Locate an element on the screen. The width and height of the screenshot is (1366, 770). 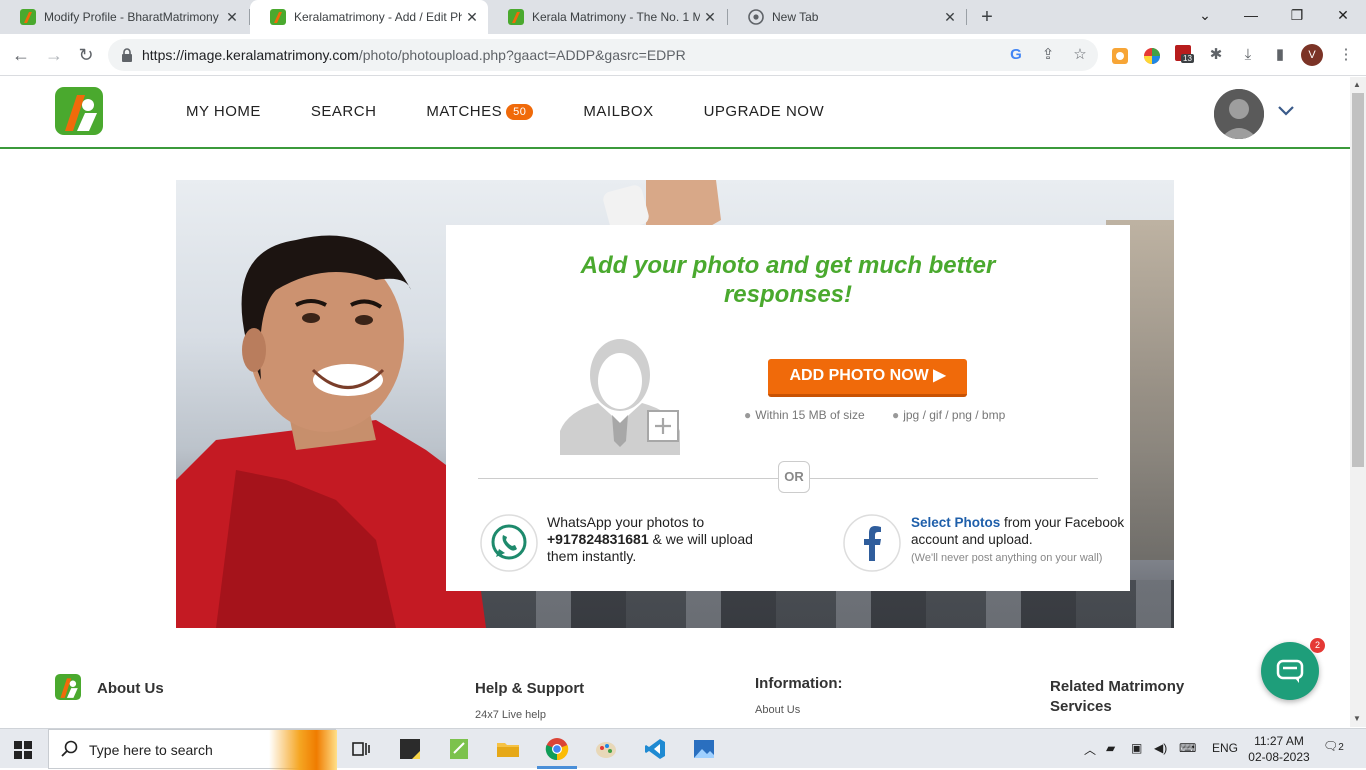
chat-bubble-icon is located at coordinates (1290, 671).